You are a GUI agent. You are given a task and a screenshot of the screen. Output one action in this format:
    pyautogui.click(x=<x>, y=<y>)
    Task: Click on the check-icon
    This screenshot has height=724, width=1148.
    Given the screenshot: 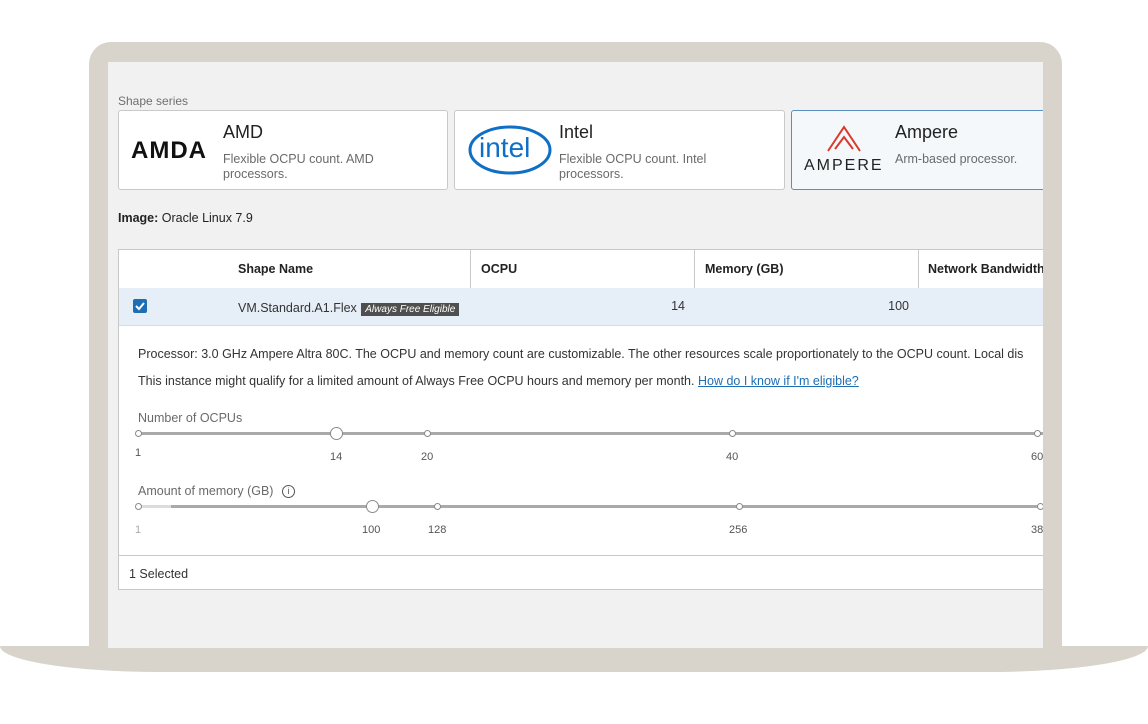 What is the action you would take?
    pyautogui.click(x=140, y=306)
    